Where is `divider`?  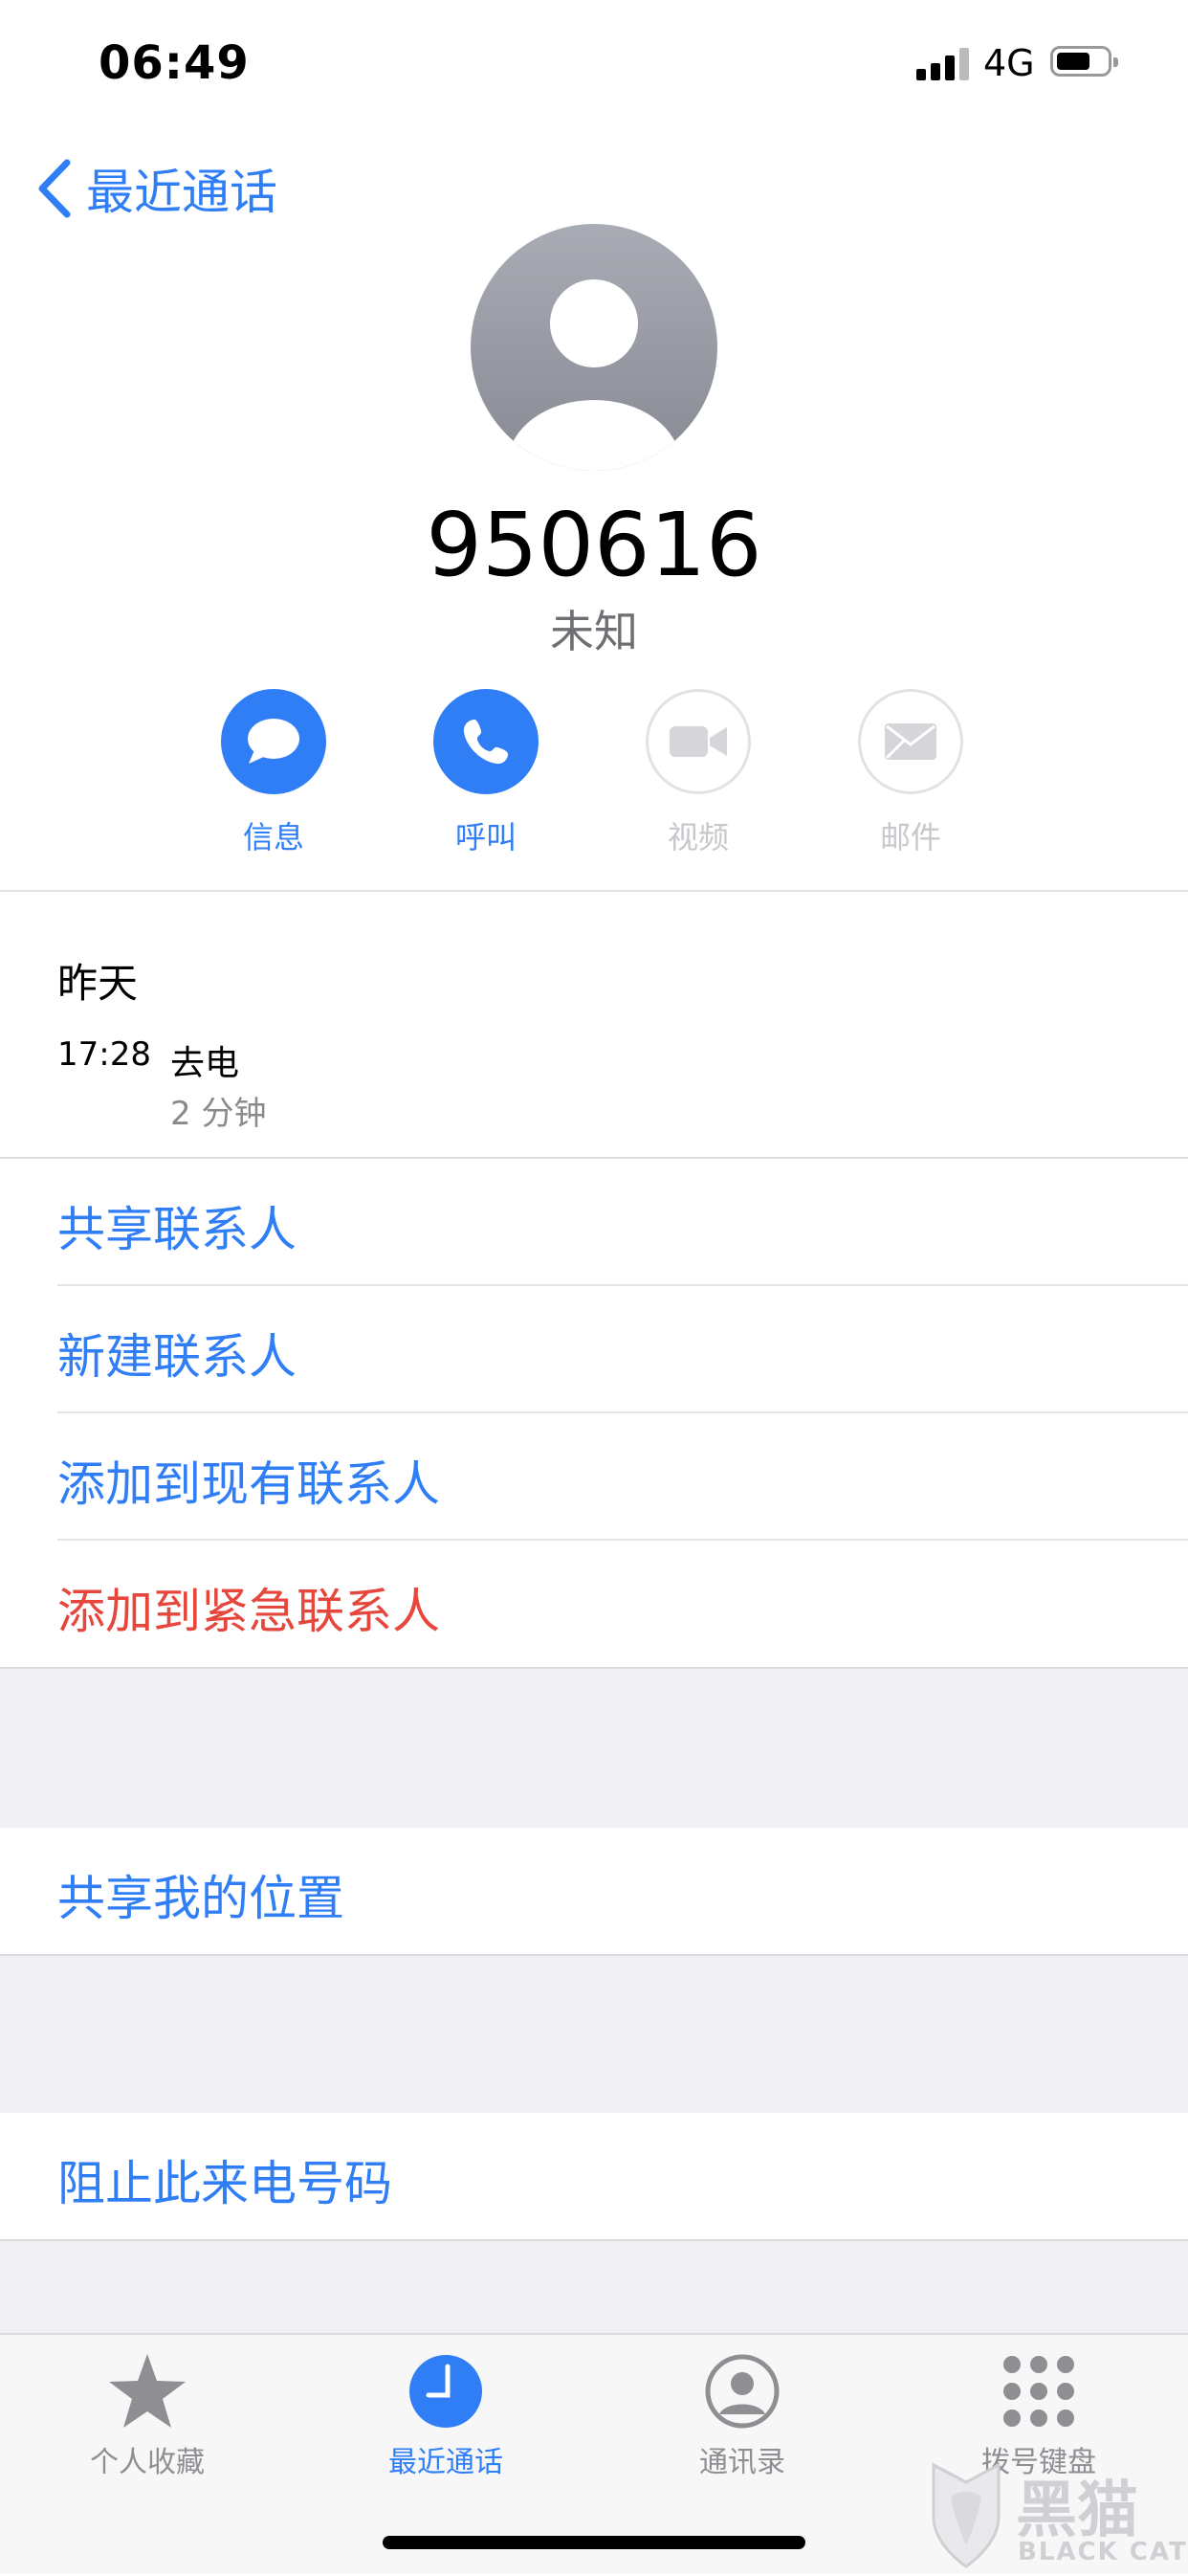 divider is located at coordinates (594, 891).